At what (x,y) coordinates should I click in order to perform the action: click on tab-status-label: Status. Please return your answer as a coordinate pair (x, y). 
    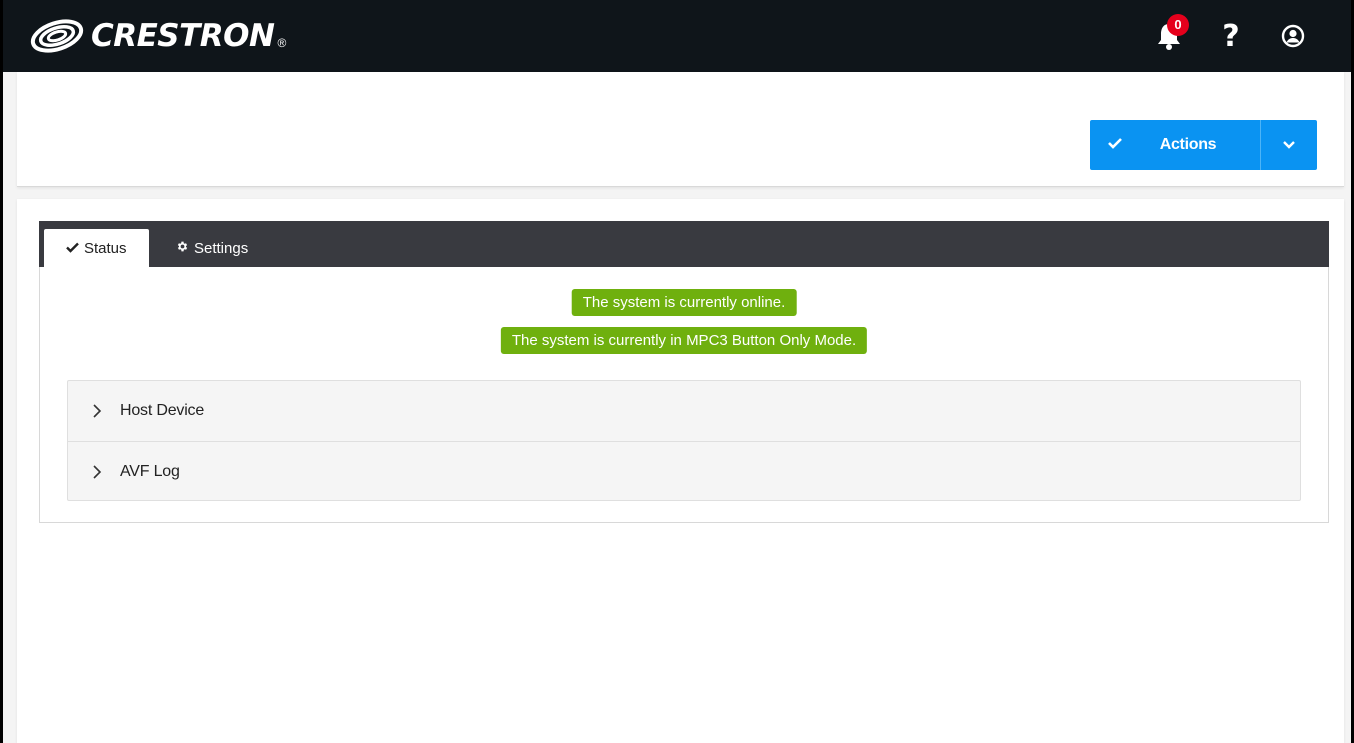
    Looking at the image, I should click on (105, 248).